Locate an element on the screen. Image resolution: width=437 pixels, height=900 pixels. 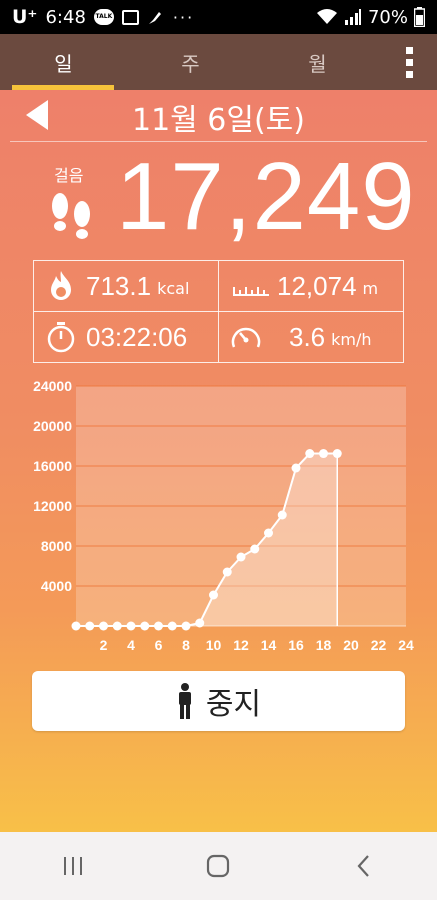
carrier-label: U⁺ is located at coordinates (25, 17).